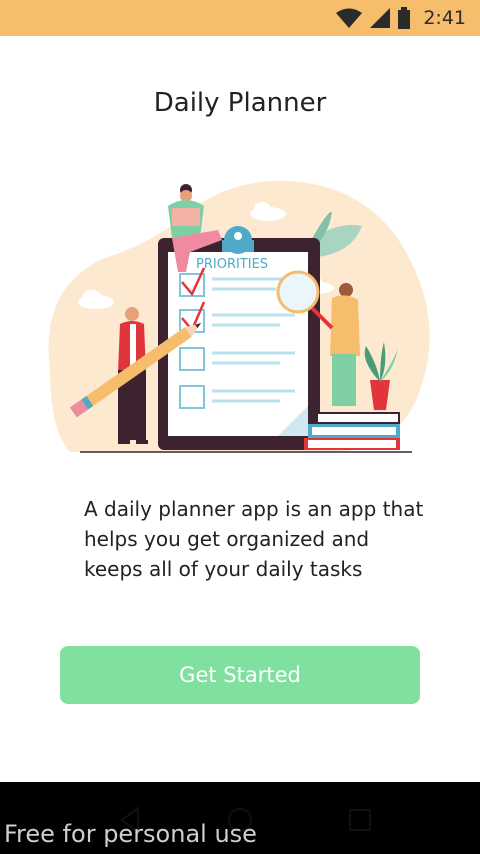 The height and width of the screenshot is (854, 480). What do you see at coordinates (232, 264) in the screenshot?
I see `clipboard-heading: PRIORITIES` at bounding box center [232, 264].